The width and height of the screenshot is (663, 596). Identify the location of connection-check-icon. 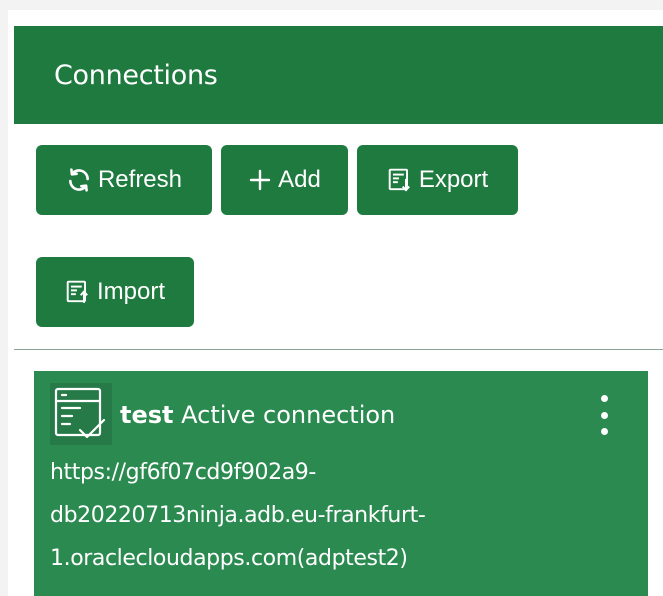
(81, 414).